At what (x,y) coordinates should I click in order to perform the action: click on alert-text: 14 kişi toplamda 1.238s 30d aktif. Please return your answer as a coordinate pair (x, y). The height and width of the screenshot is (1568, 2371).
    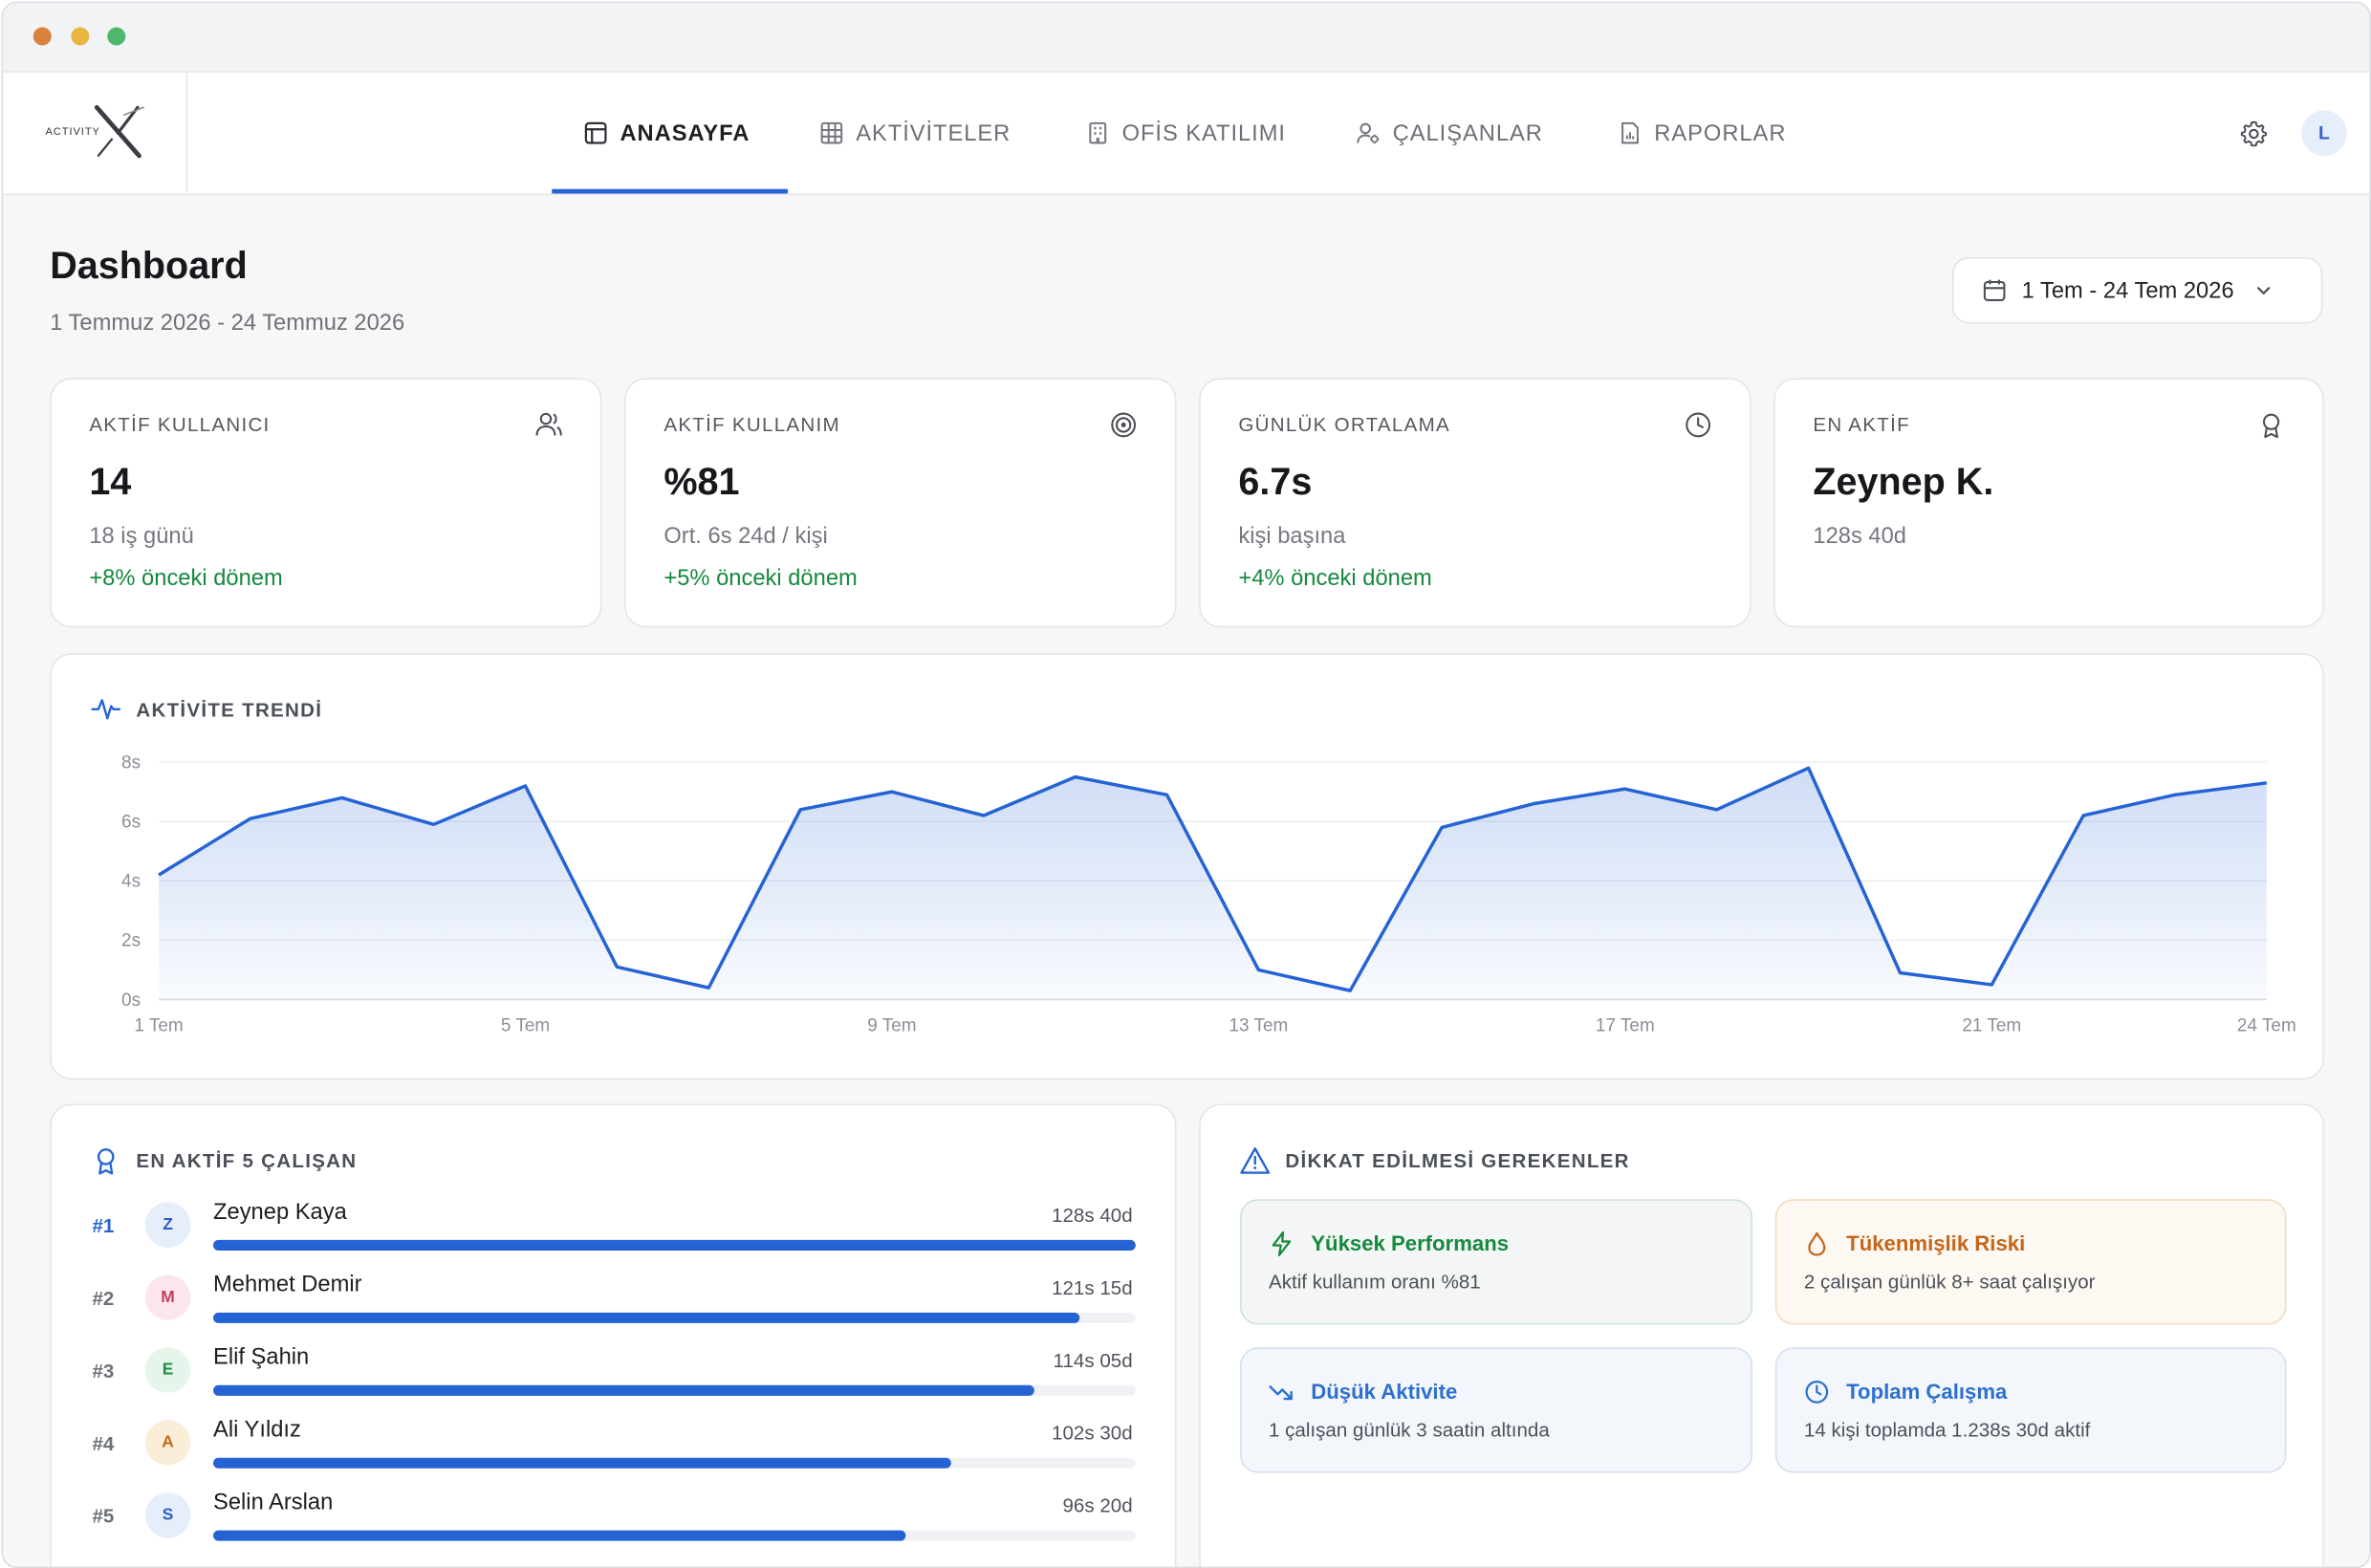
    Looking at the image, I should click on (1947, 1430).